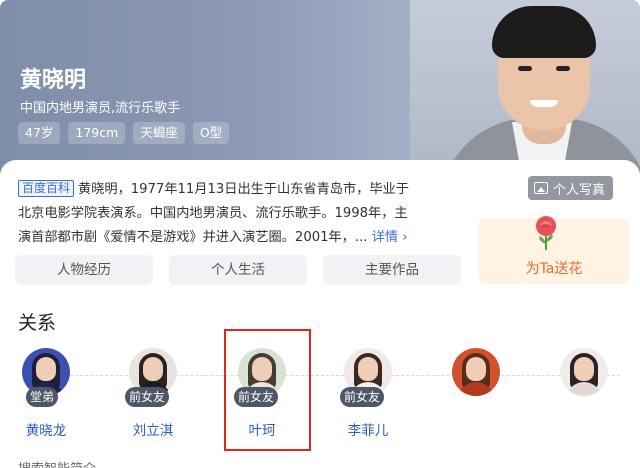 The image size is (640, 468). Describe the element at coordinates (57, 463) in the screenshot. I see `bottom-hint: 搜索智能简介` at that location.